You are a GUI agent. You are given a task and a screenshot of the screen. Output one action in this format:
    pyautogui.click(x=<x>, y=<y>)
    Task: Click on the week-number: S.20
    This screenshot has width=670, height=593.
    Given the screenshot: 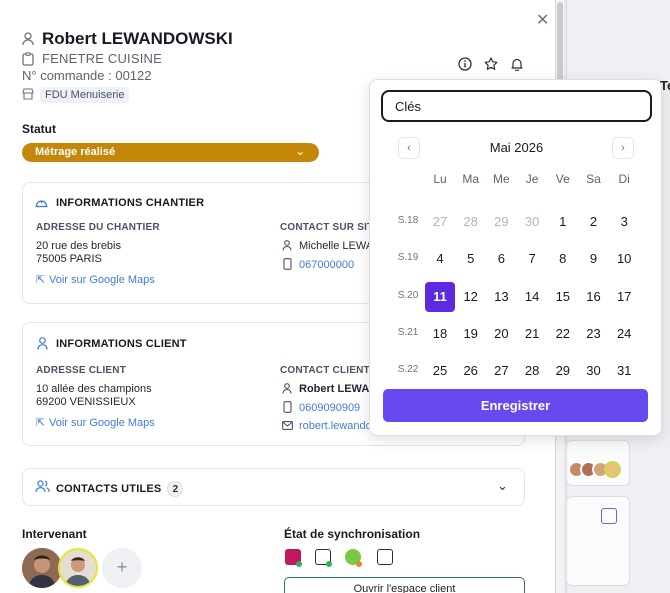 What is the action you would take?
    pyautogui.click(x=408, y=295)
    